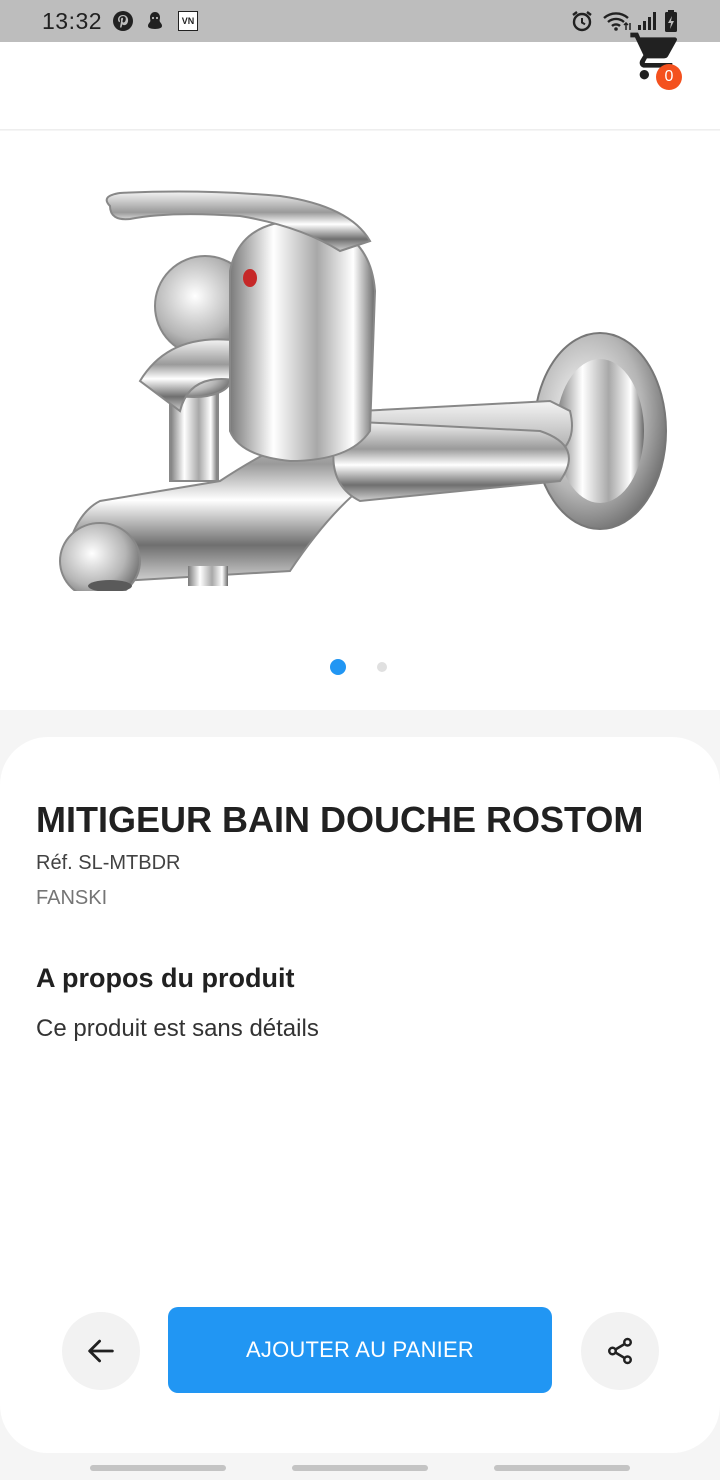 The image size is (720, 1480). What do you see at coordinates (582, 21) in the screenshot?
I see `alarm-icon` at bounding box center [582, 21].